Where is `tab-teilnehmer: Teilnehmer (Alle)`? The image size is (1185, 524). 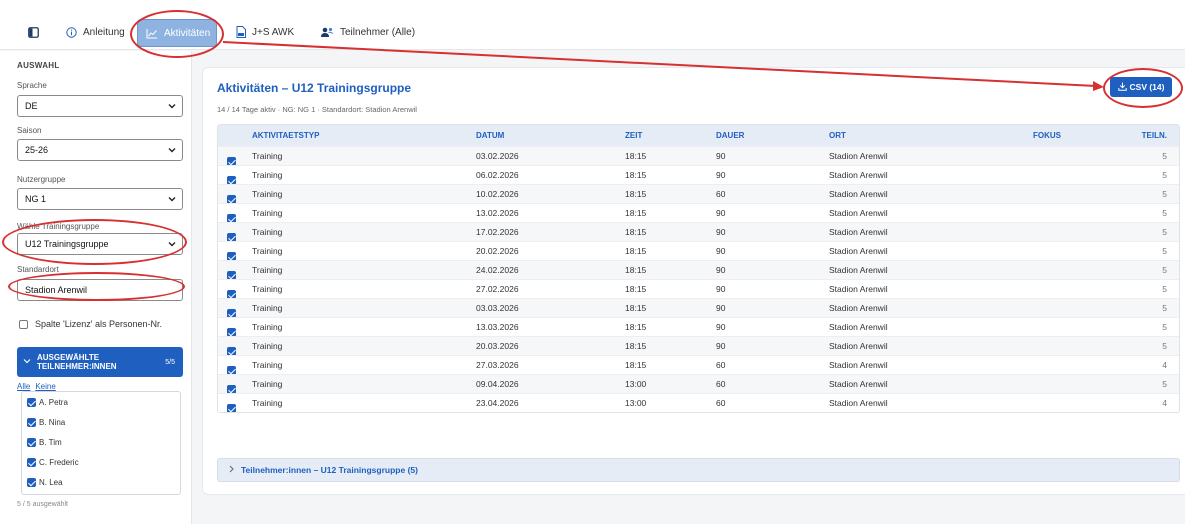 tab-teilnehmer: Teilnehmer (Alle) is located at coordinates (367, 32).